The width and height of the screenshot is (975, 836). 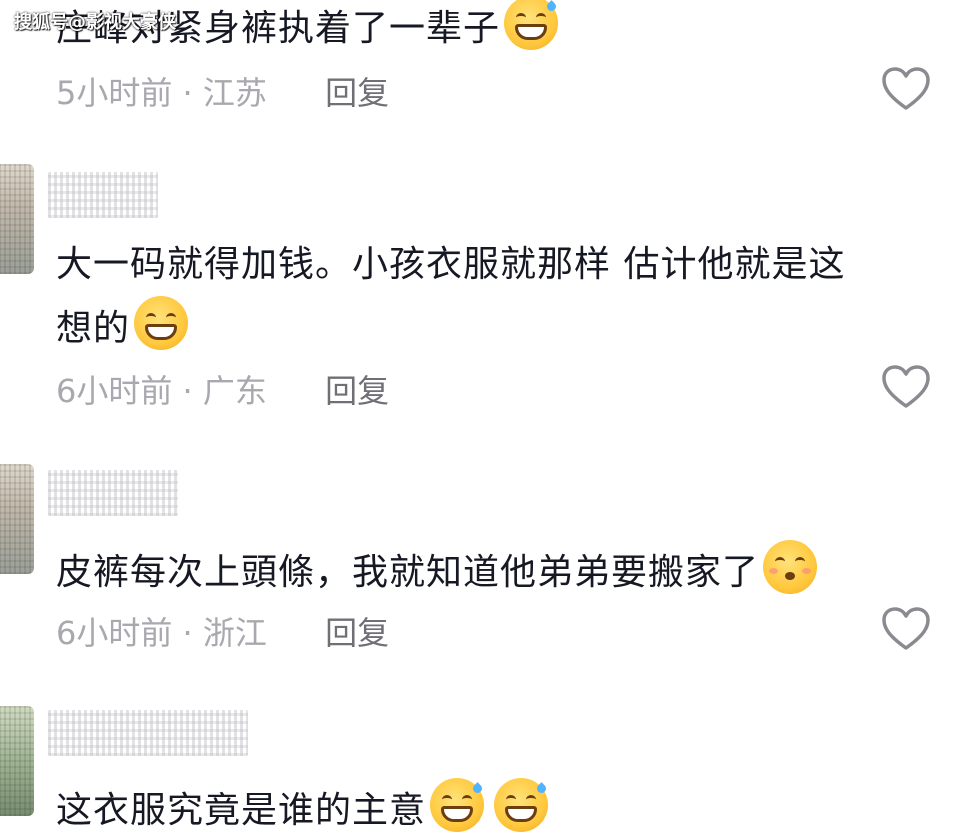 What do you see at coordinates (790, 567) in the screenshot?
I see `kissing-emoji-icon` at bounding box center [790, 567].